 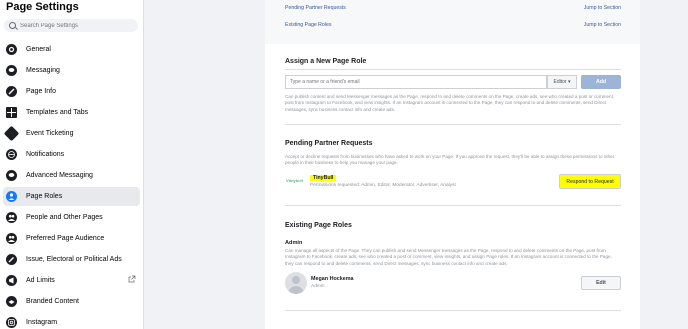 I want to click on sidebar-item-page-info: Page Info, so click(x=71, y=91).